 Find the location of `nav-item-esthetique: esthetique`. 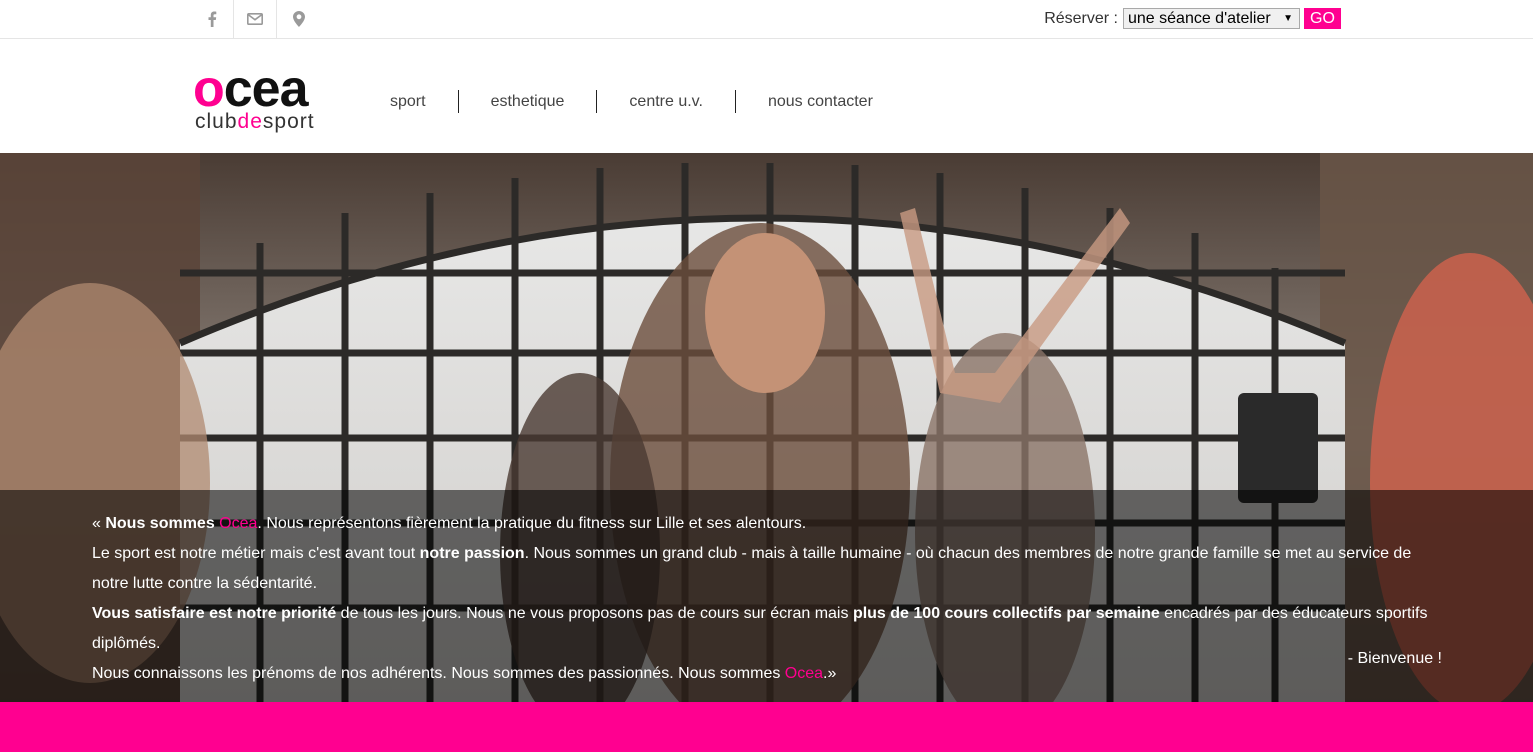

nav-item-esthetique: esthetique is located at coordinates (528, 101).